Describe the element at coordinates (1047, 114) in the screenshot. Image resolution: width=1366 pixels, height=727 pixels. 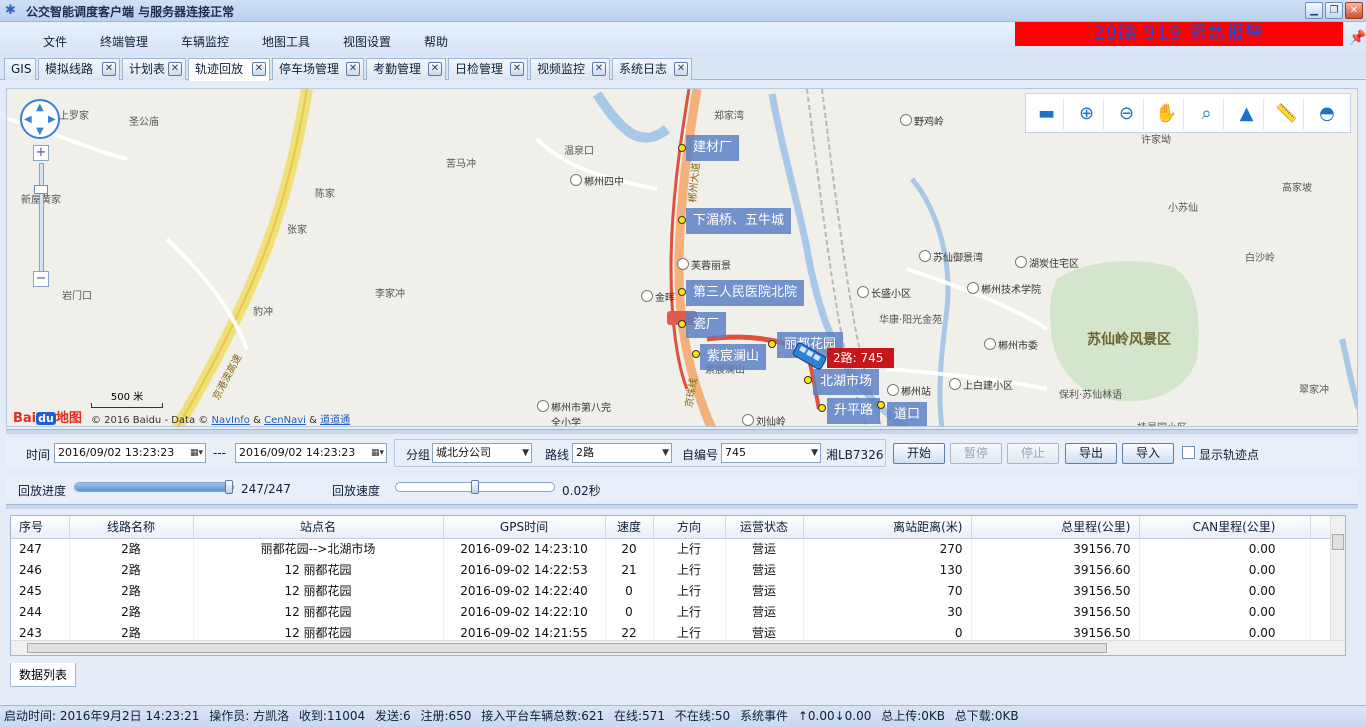
I see `label-icon: ▬` at that location.